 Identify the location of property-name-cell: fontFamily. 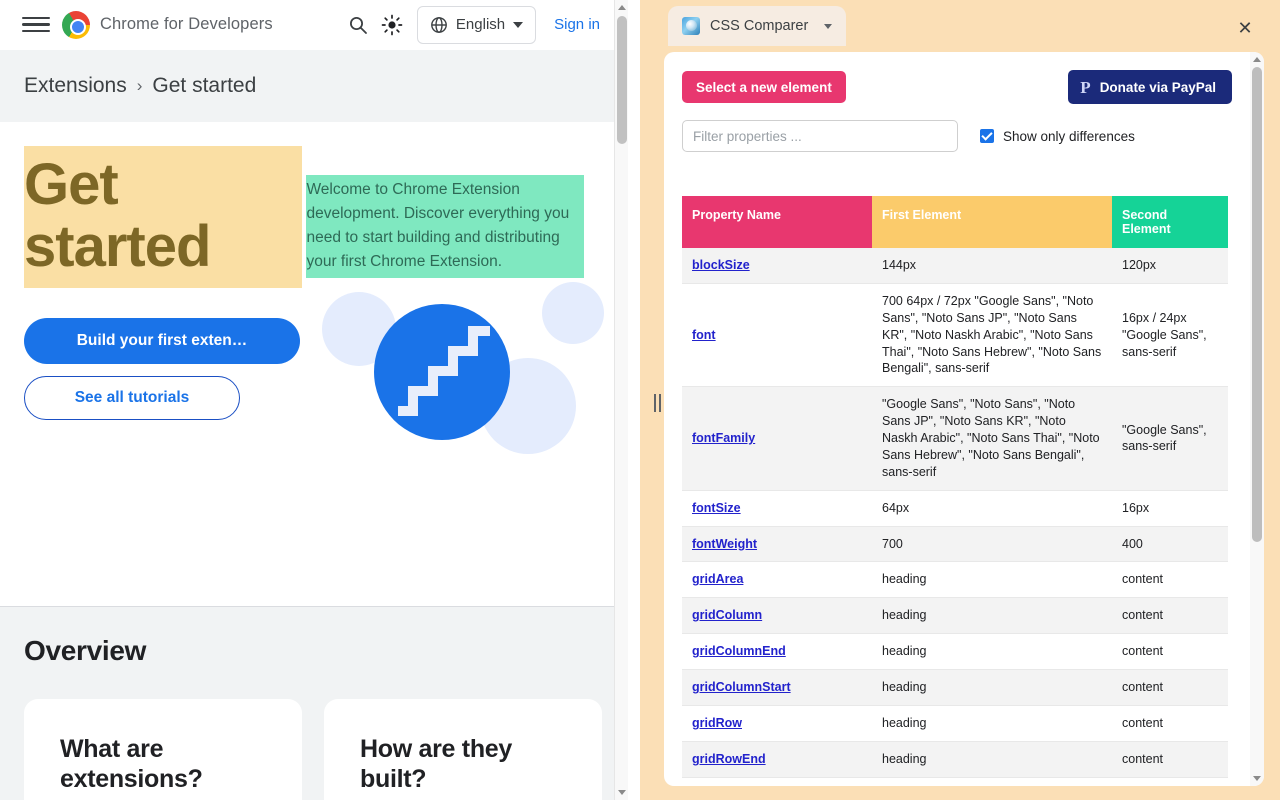
(777, 438).